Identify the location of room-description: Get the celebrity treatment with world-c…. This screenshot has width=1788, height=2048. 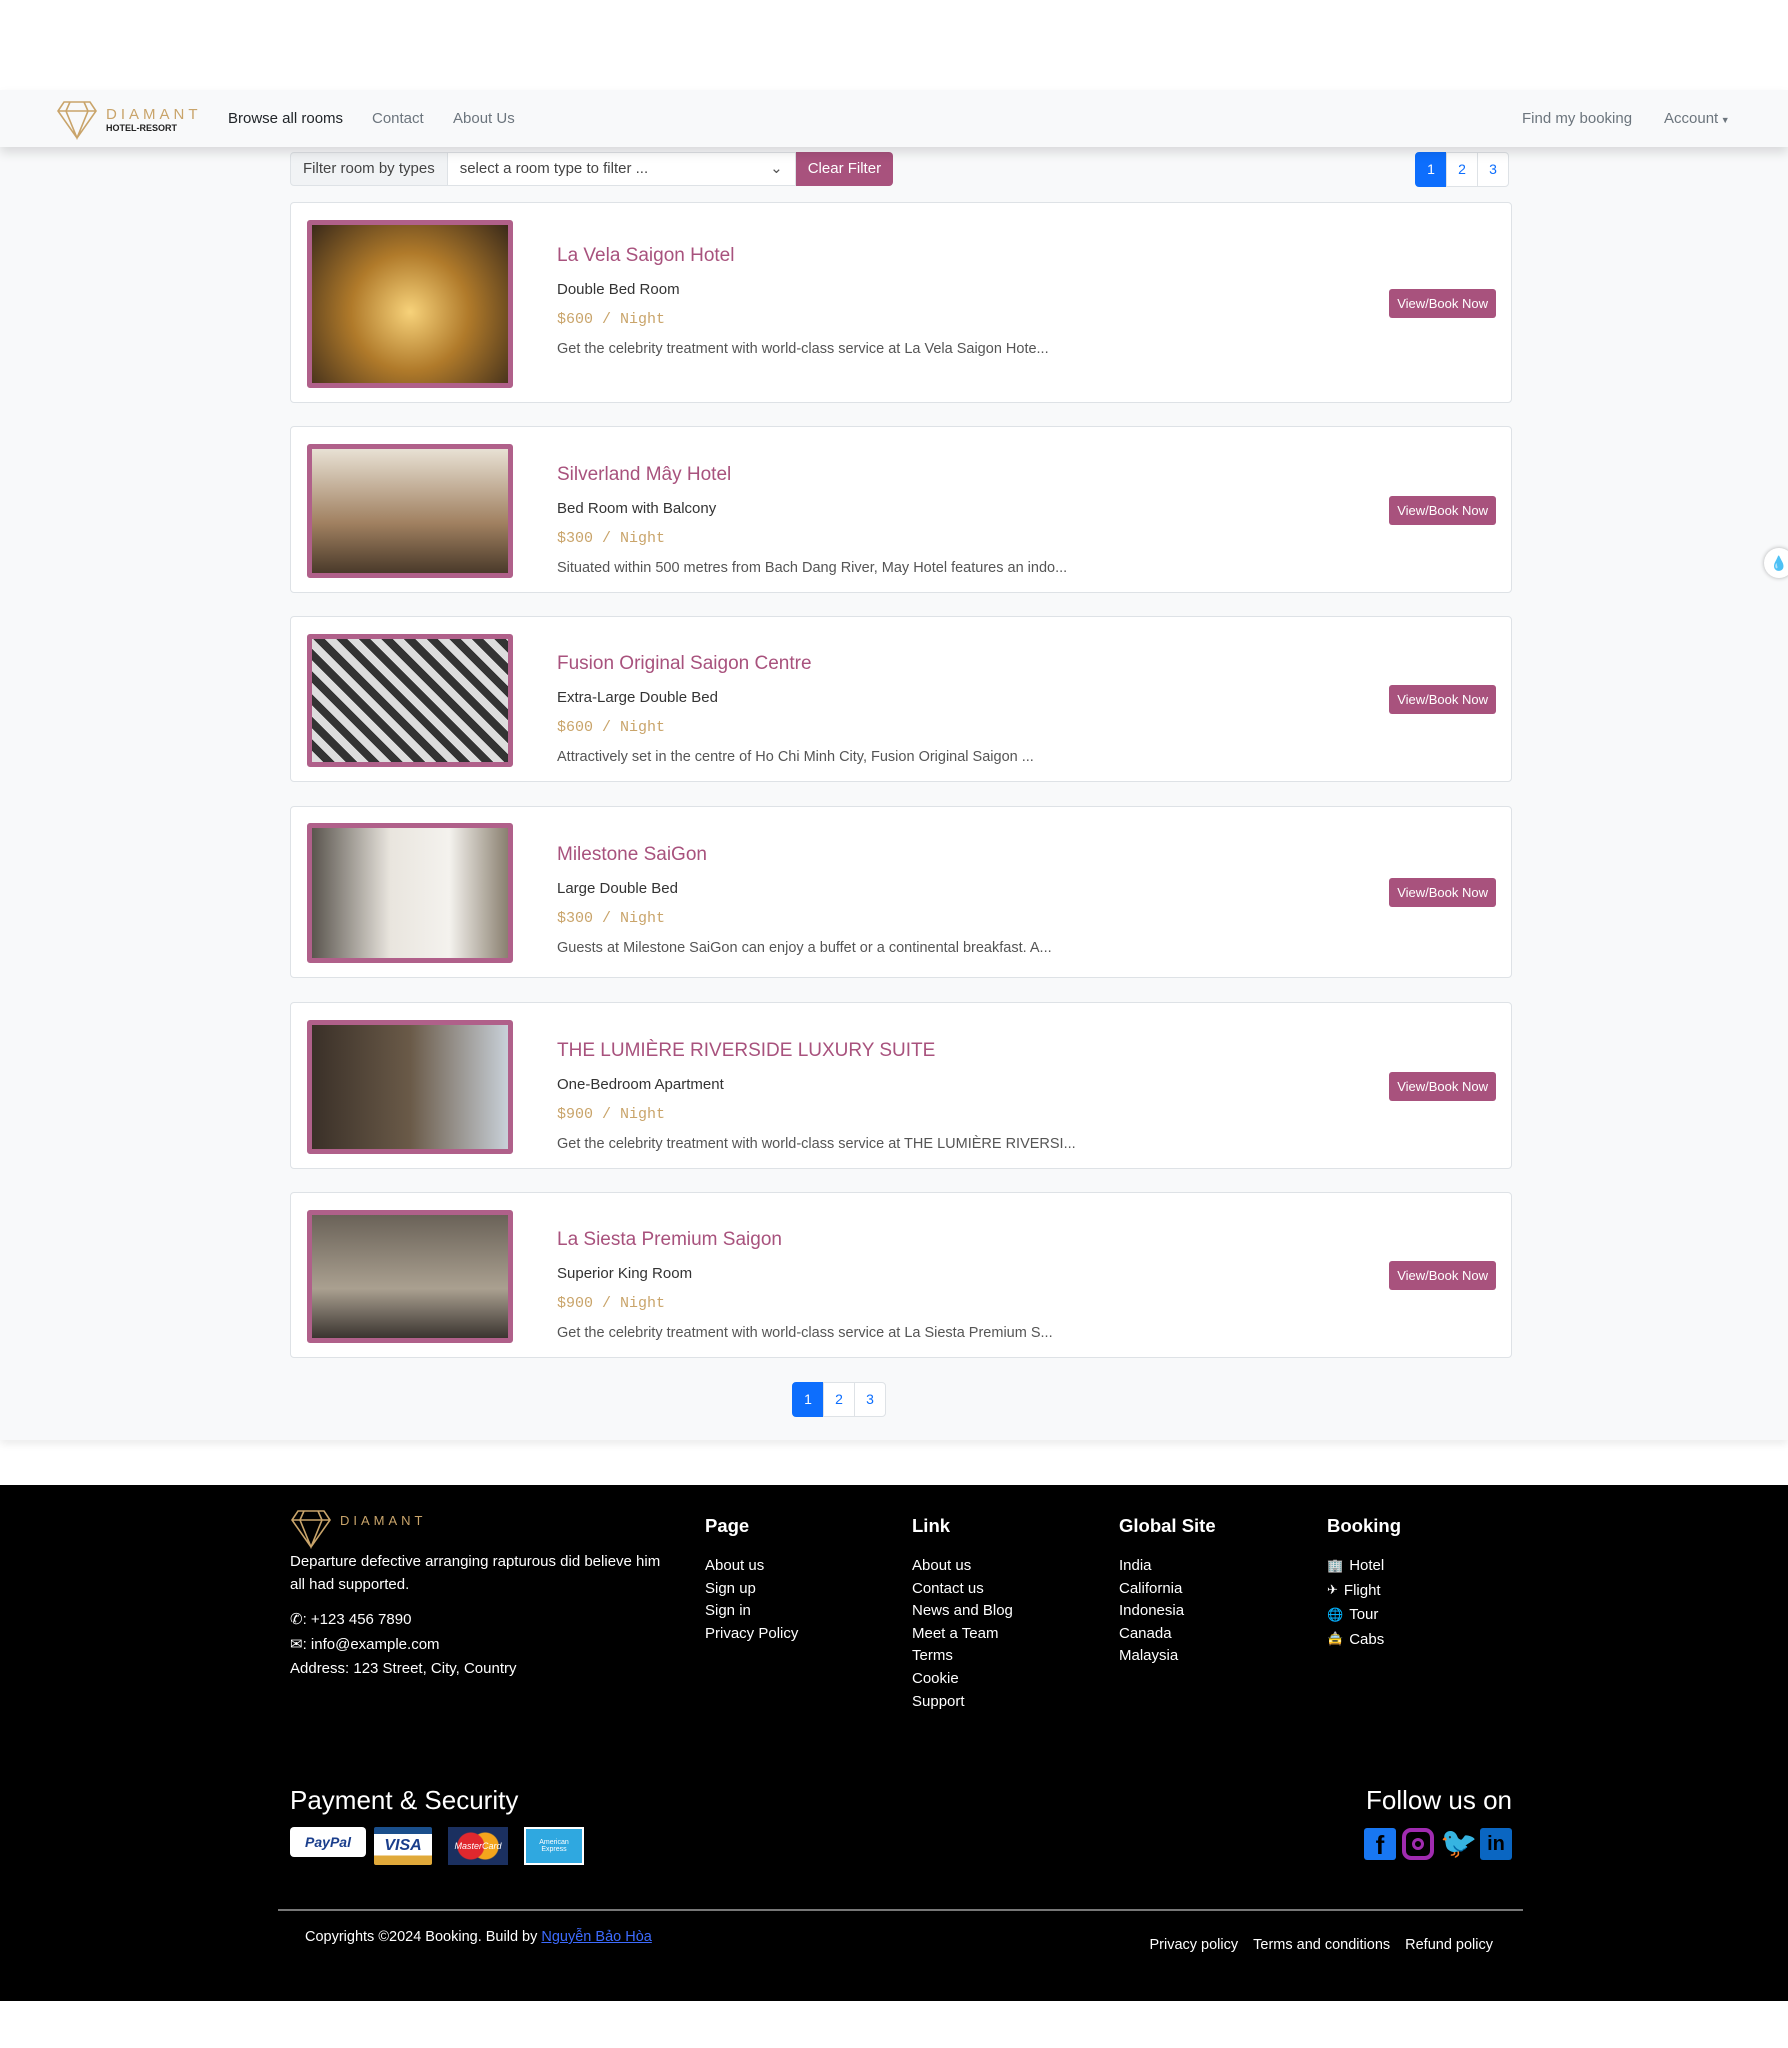
(803, 348).